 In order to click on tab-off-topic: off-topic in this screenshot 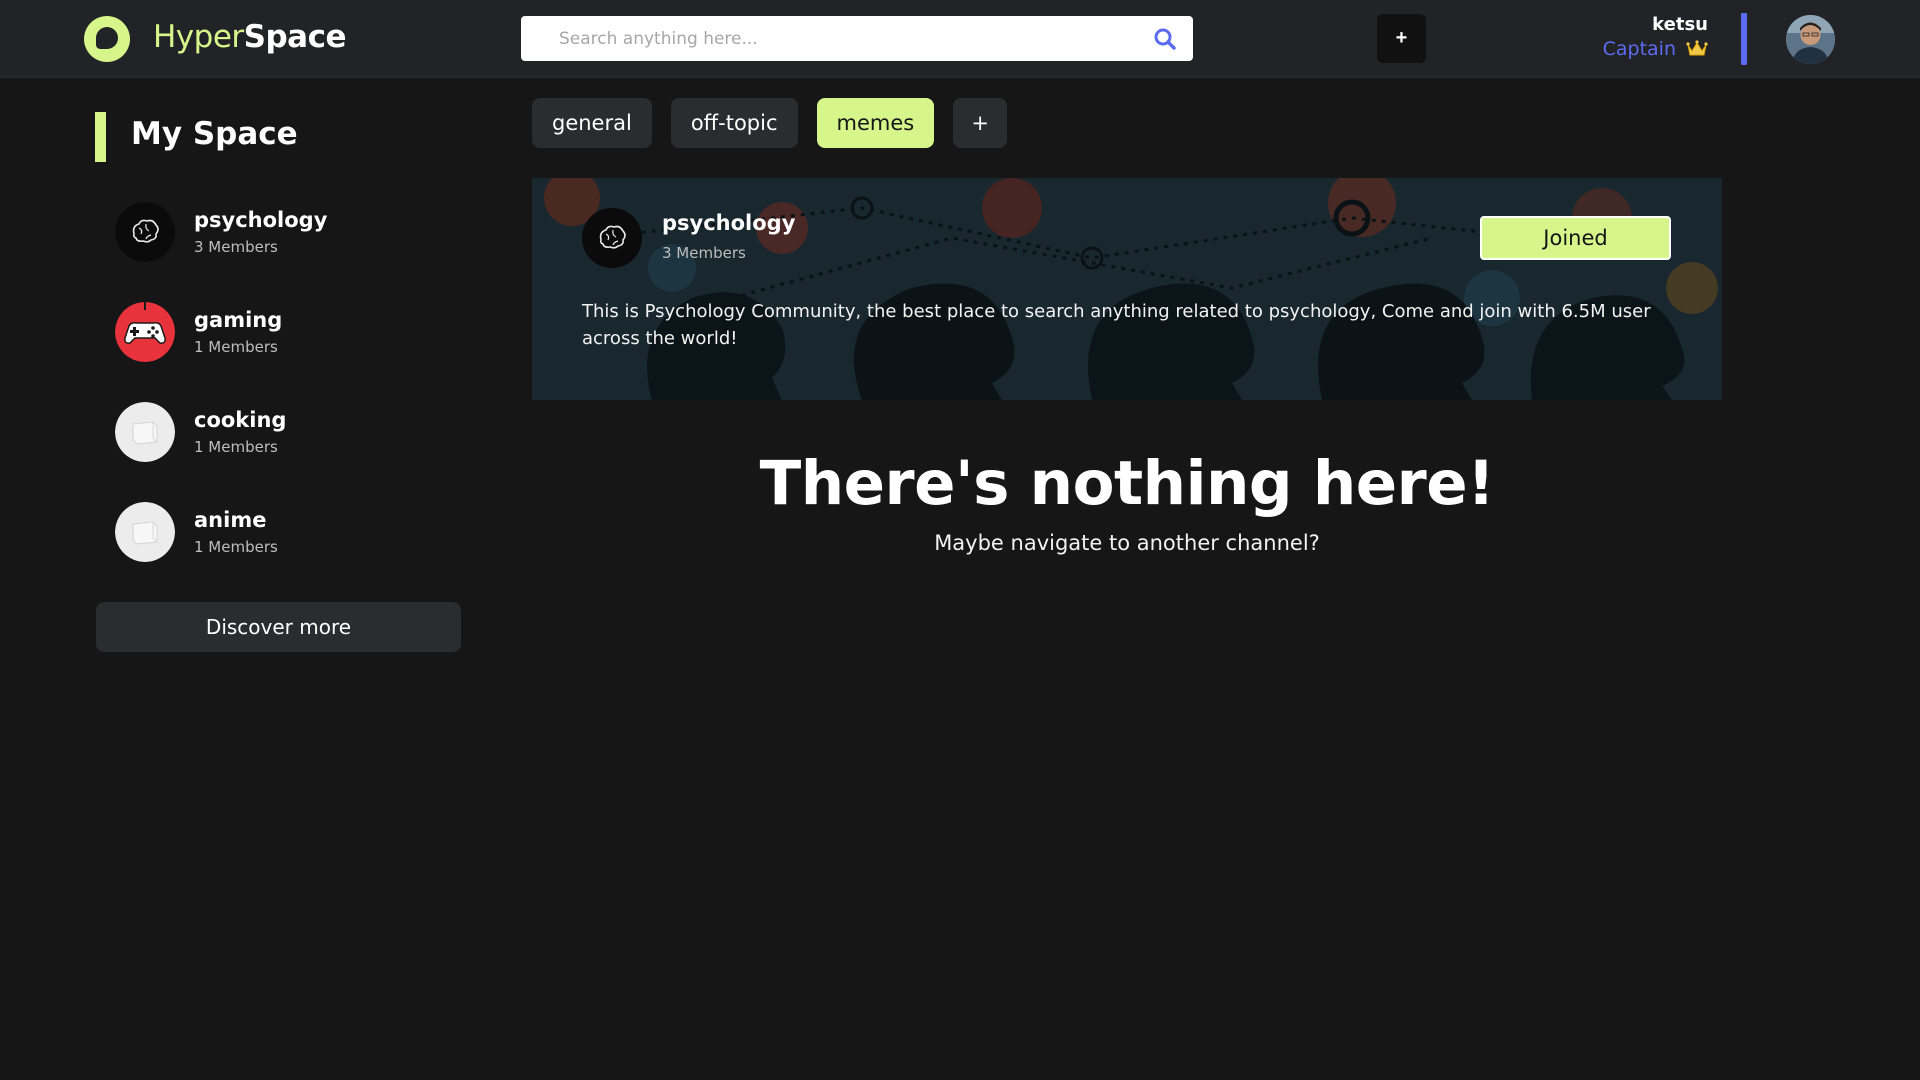, I will do `click(734, 123)`.